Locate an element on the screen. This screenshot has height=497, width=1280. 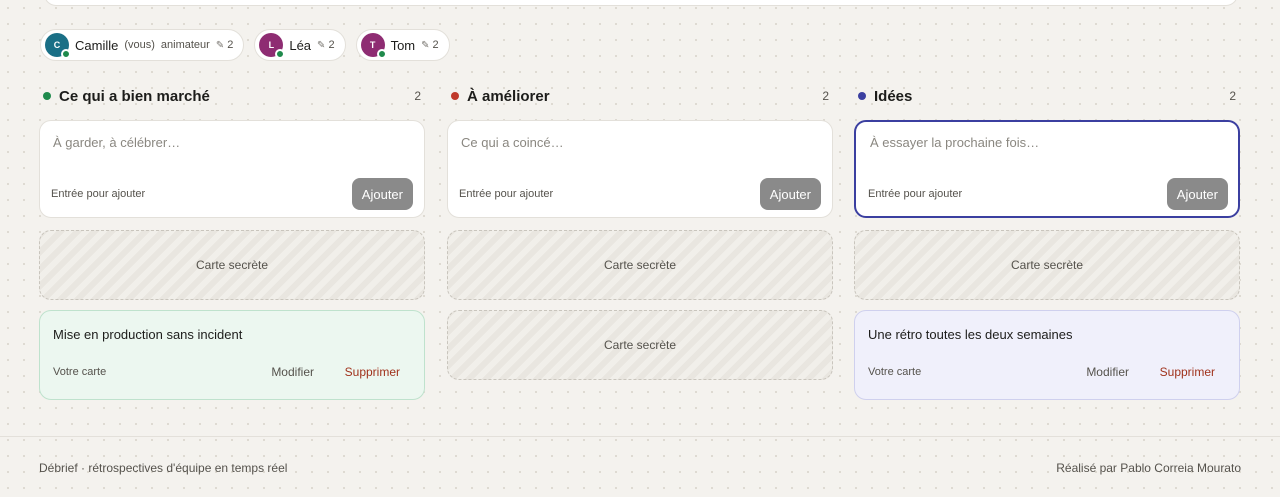
column-title: À améliorer is located at coordinates (508, 96).